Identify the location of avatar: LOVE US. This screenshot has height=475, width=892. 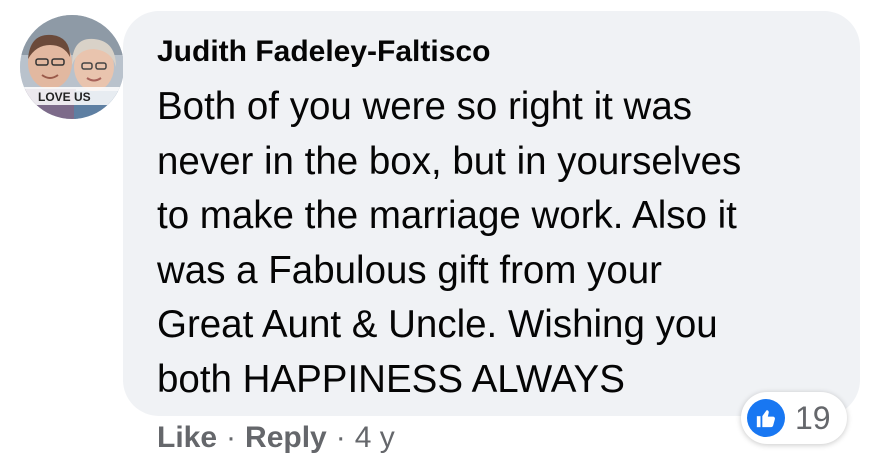
(72, 67).